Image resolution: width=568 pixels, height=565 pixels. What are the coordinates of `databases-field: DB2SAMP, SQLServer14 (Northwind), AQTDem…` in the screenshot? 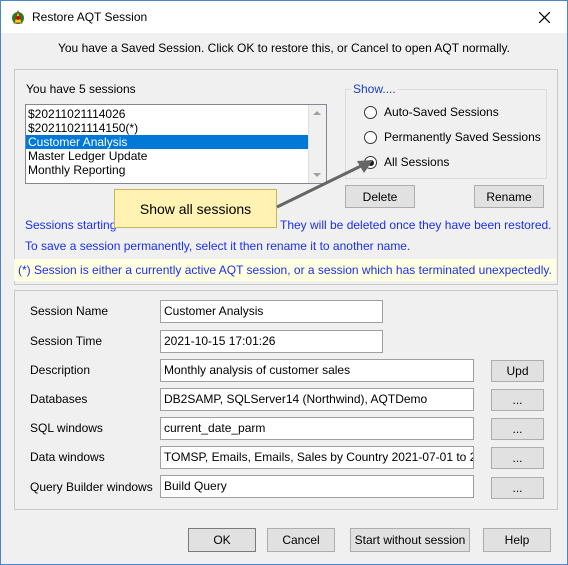 It's located at (317, 399).